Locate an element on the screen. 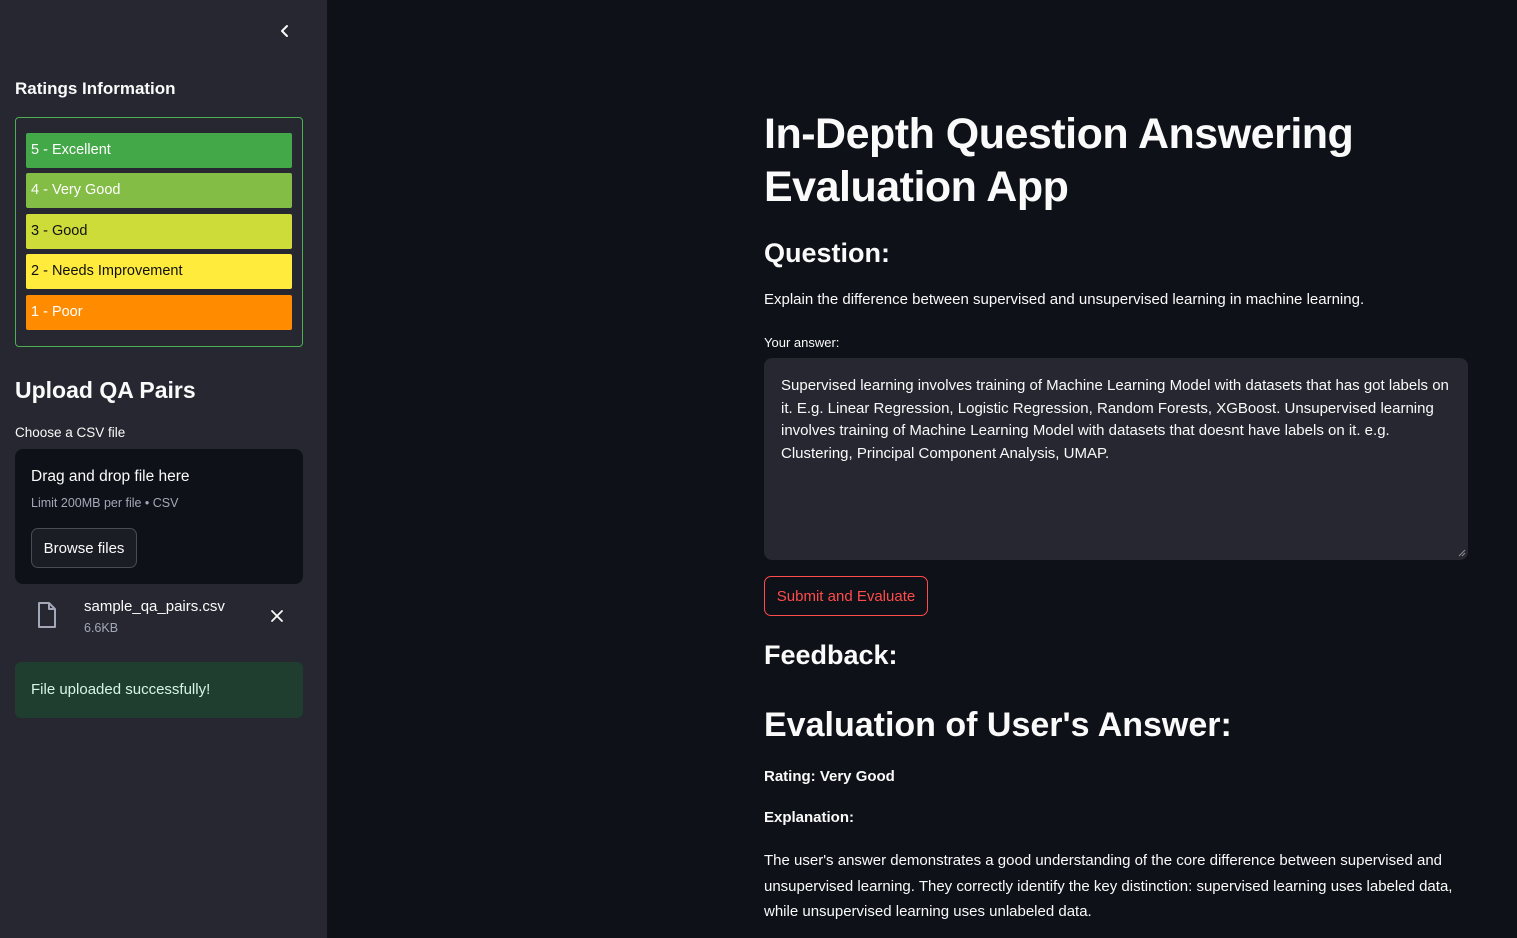 The width and height of the screenshot is (1517, 938). dropzone-limit: Limit 200MB per file • CSV is located at coordinates (105, 503).